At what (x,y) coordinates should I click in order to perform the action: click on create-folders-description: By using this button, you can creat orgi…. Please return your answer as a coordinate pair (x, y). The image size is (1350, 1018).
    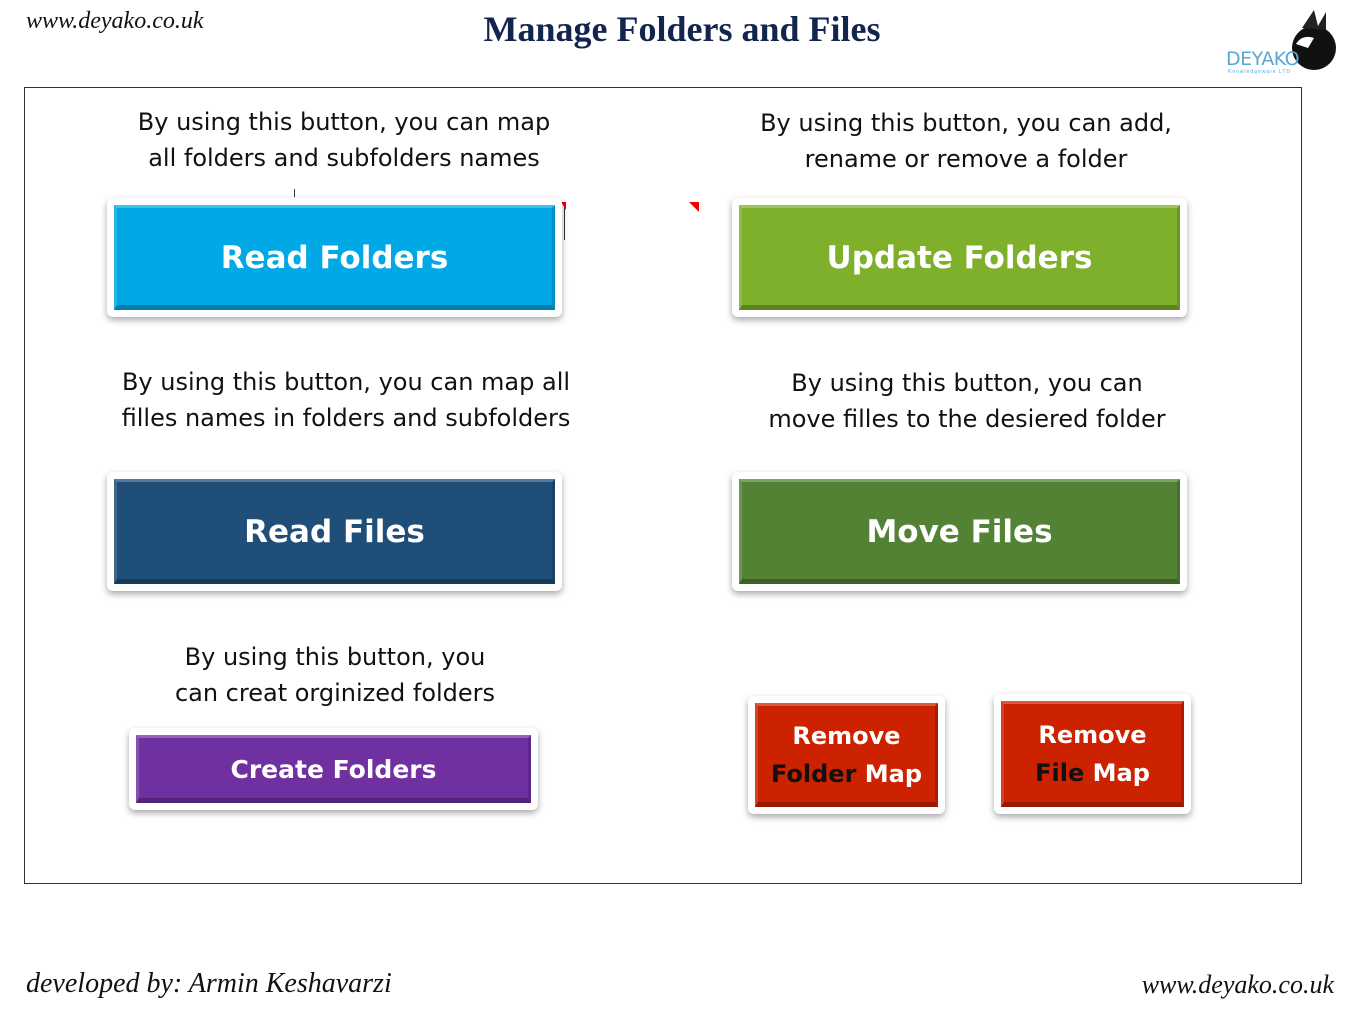
    Looking at the image, I should click on (335, 675).